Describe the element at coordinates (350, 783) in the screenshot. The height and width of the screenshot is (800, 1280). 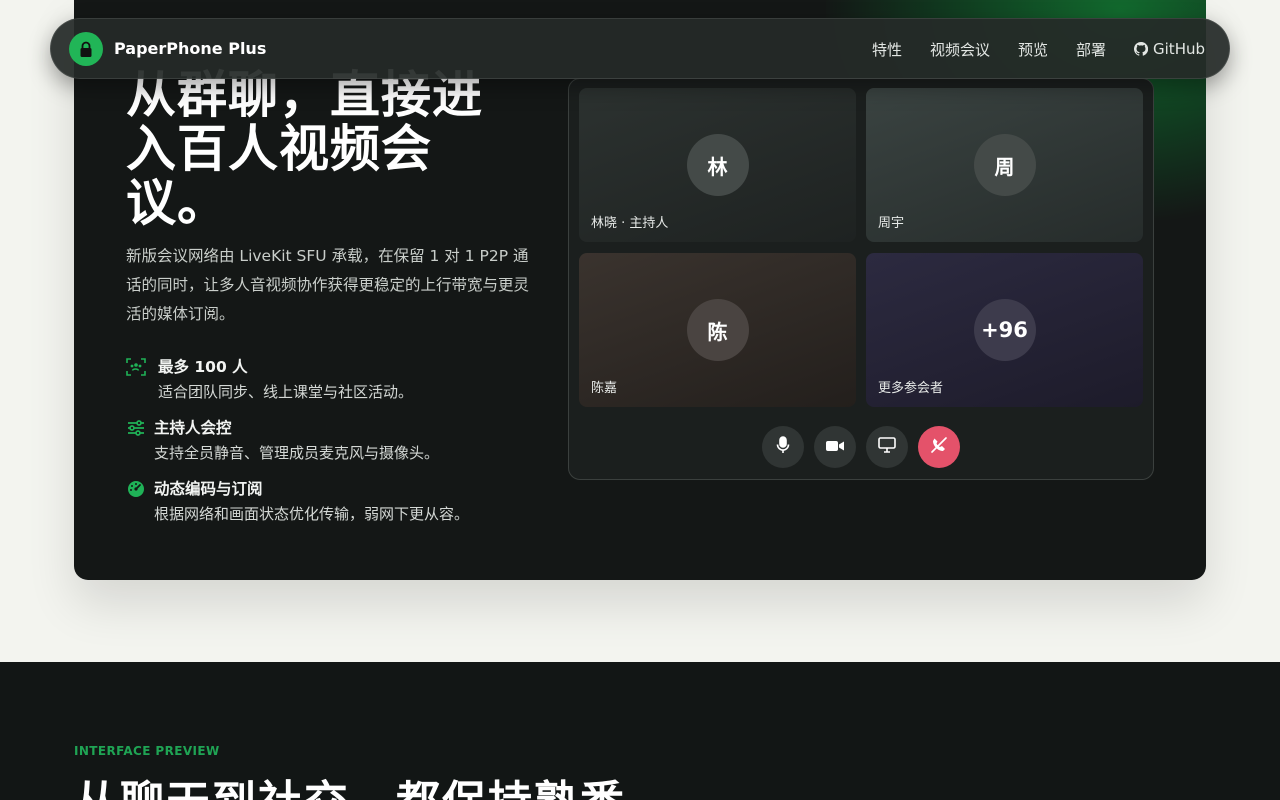
I see `section-title: 从聊天到社交，都保持熟悉` at that location.